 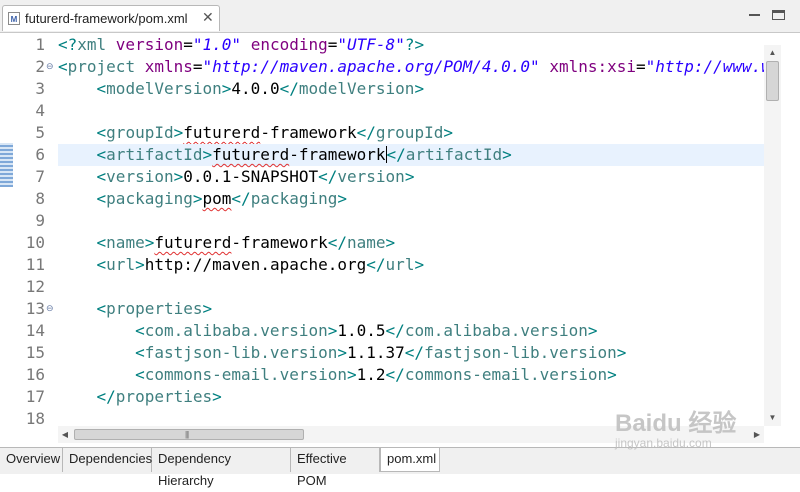 What do you see at coordinates (255, 88) in the screenshot?
I see `code-token: 4.0.0` at bounding box center [255, 88].